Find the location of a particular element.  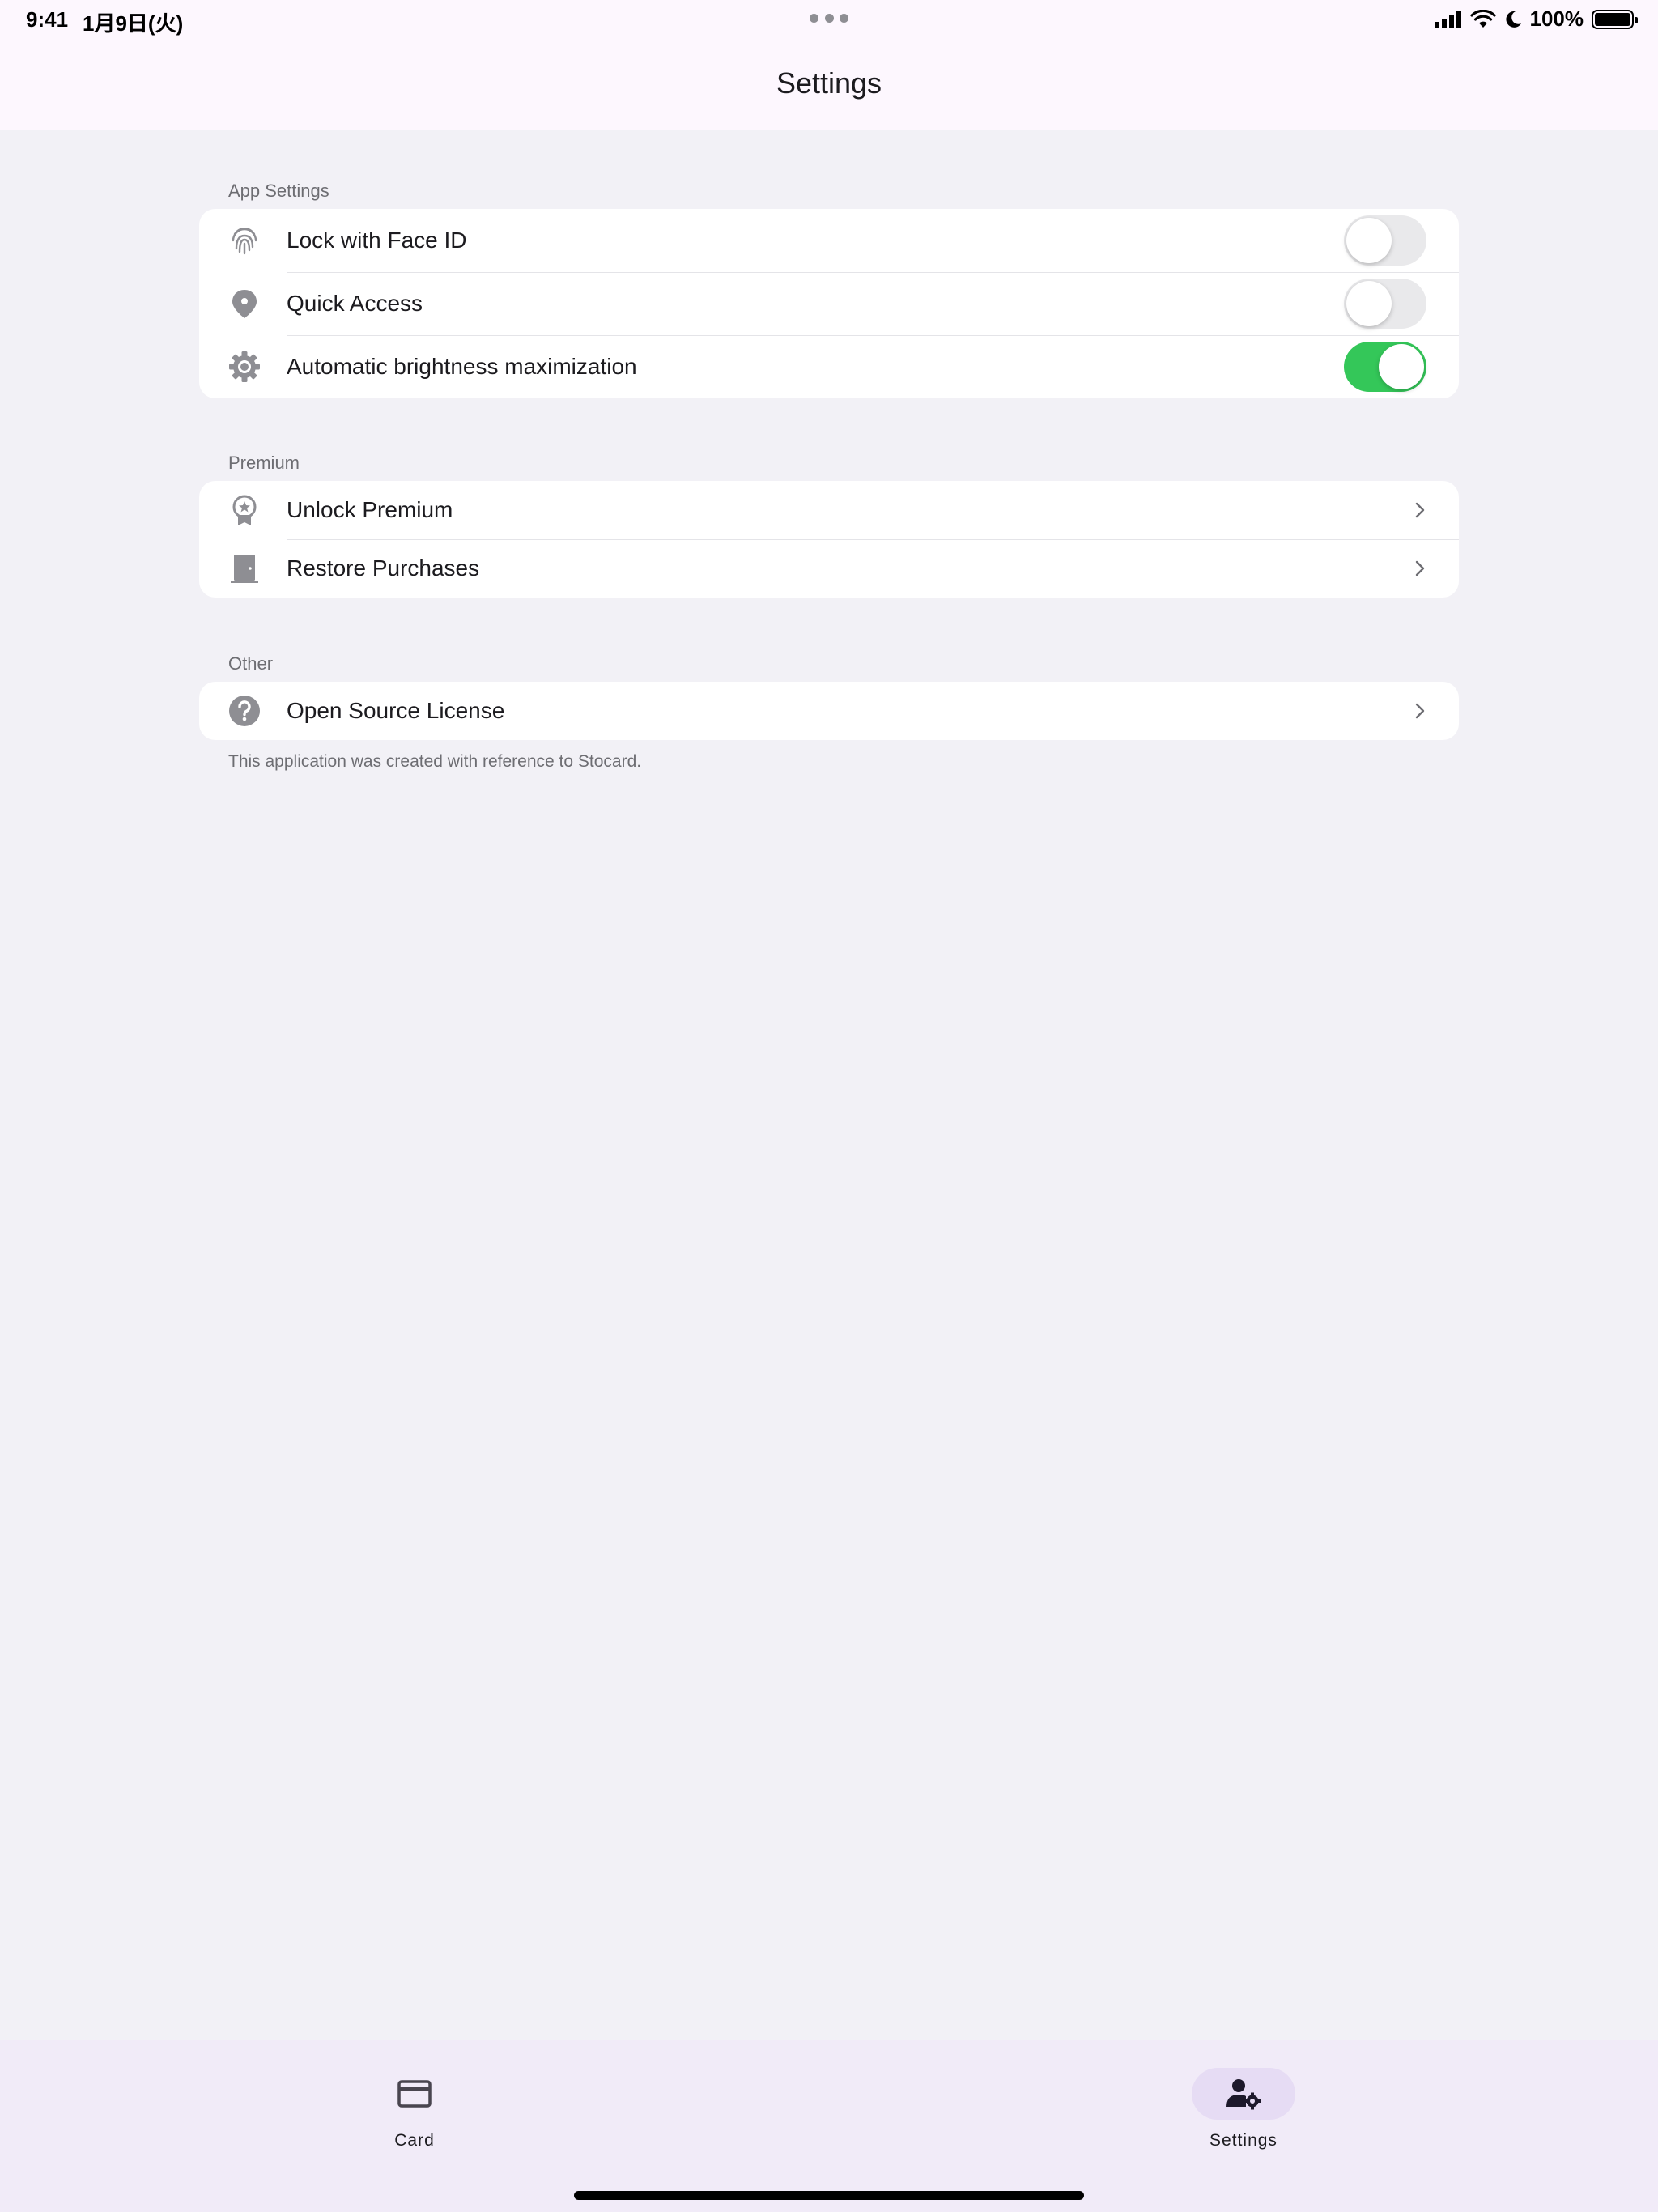

row-label: Open Source License is located at coordinates (396, 711).